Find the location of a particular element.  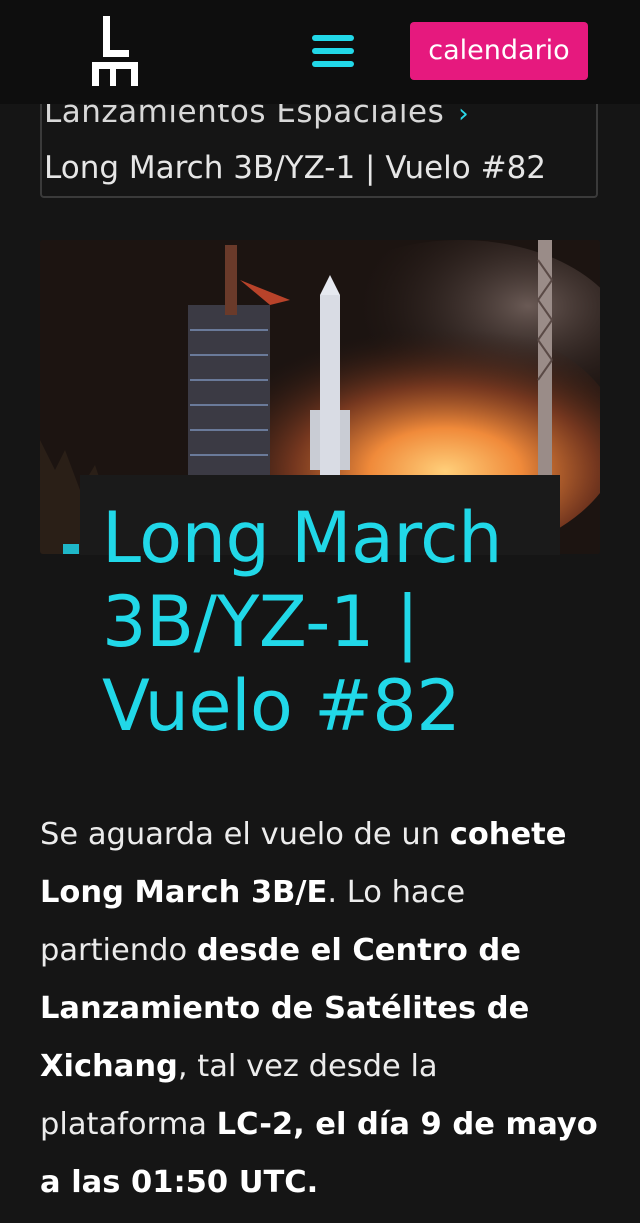

site-header: calendario is located at coordinates (320, 52).